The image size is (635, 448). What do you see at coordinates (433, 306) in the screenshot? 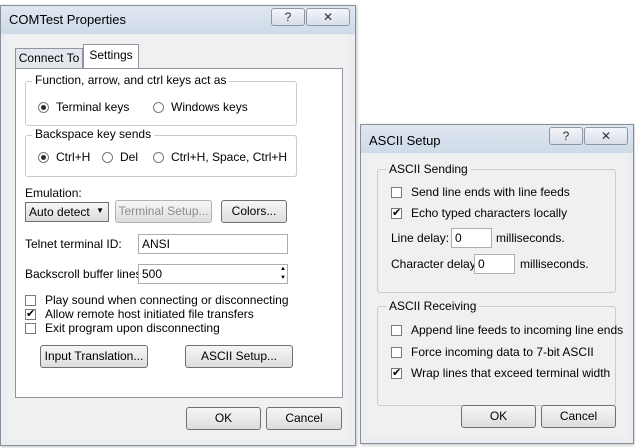
I see `group-label: ASCII Receiving` at bounding box center [433, 306].